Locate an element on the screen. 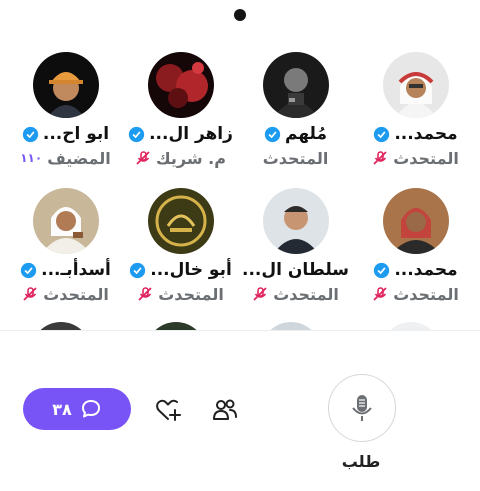 This screenshot has width=480, height=491. chat-bubble-icon is located at coordinates (90, 409).